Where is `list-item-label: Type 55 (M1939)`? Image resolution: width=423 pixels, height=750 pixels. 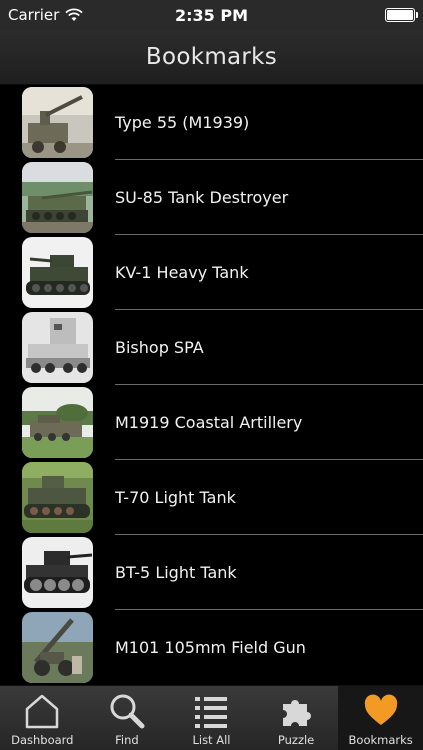
list-item-label: Type 55 (M1939) is located at coordinates (182, 122).